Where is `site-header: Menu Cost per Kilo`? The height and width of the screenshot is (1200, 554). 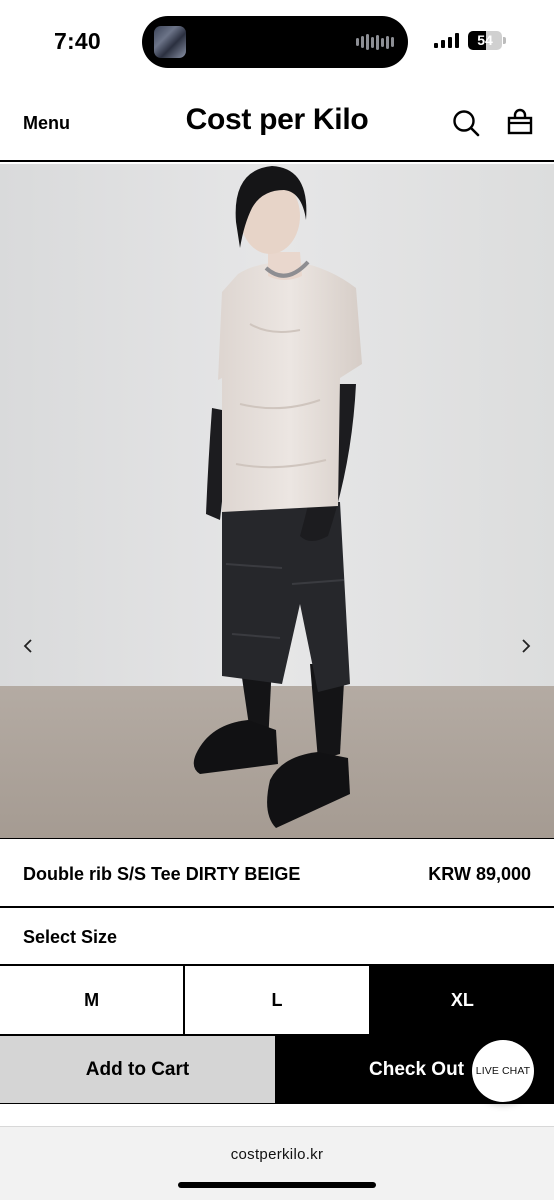 site-header: Menu Cost per Kilo is located at coordinates (277, 123).